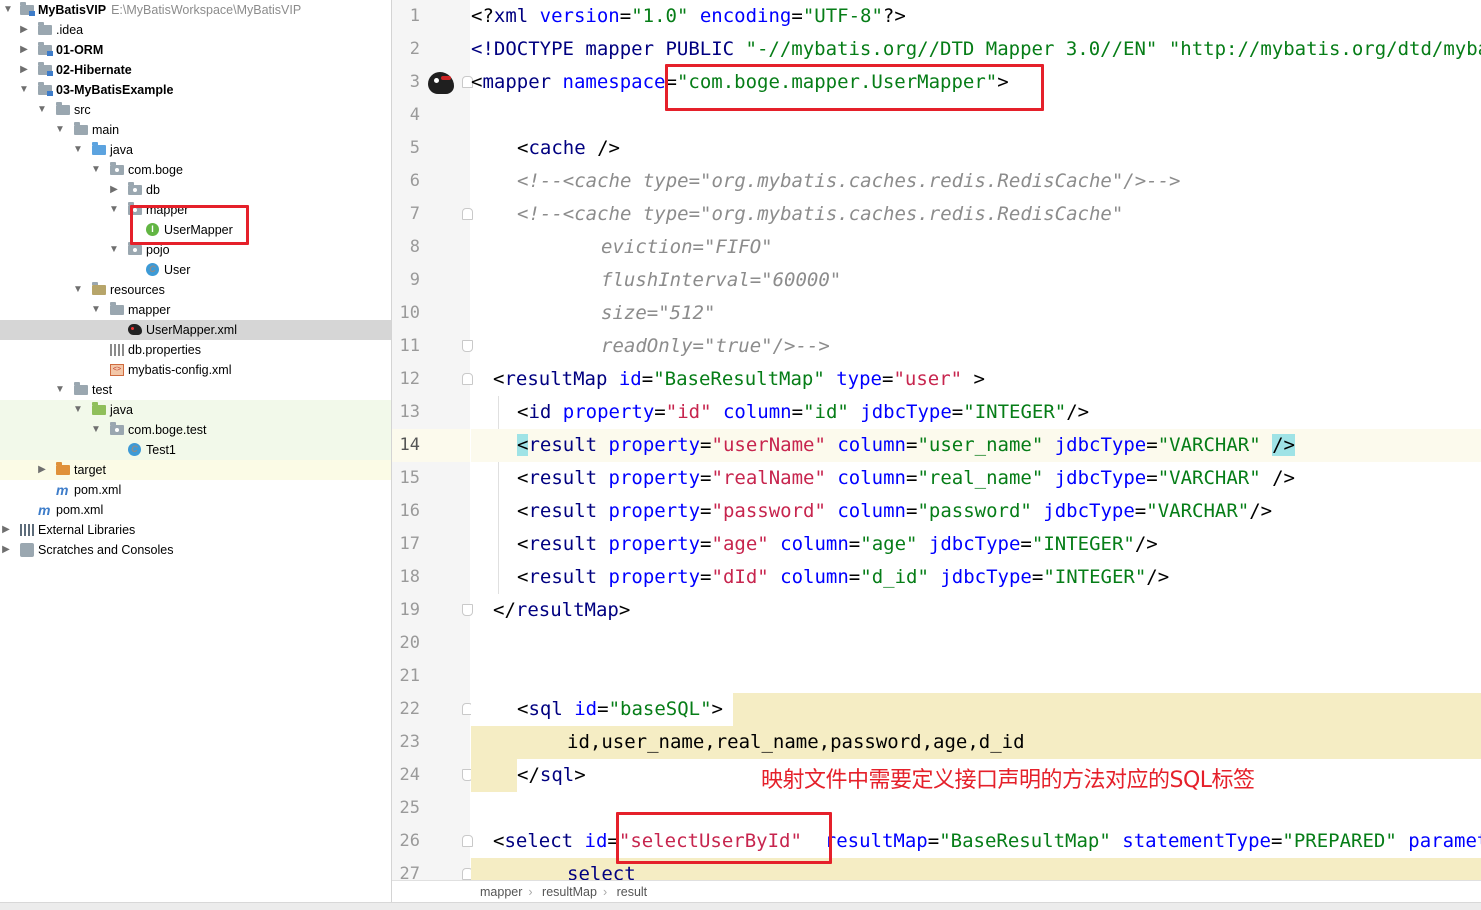  Describe the element at coordinates (195, 310) in the screenshot. I see `tree-row-mapper-folder: ▼ mapper` at that location.